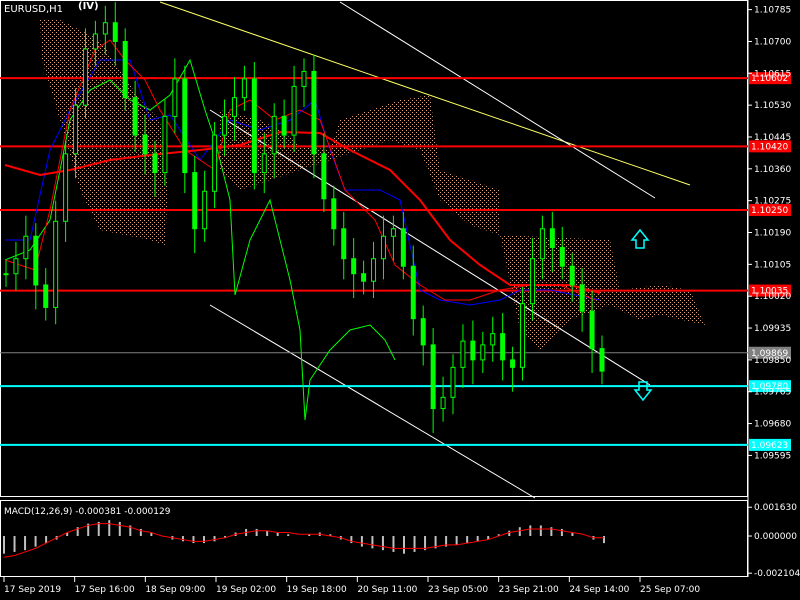 The height and width of the screenshot is (600, 800). What do you see at coordinates (772, 393) in the screenshot?
I see `price-tick-label: 1.09765` at bounding box center [772, 393].